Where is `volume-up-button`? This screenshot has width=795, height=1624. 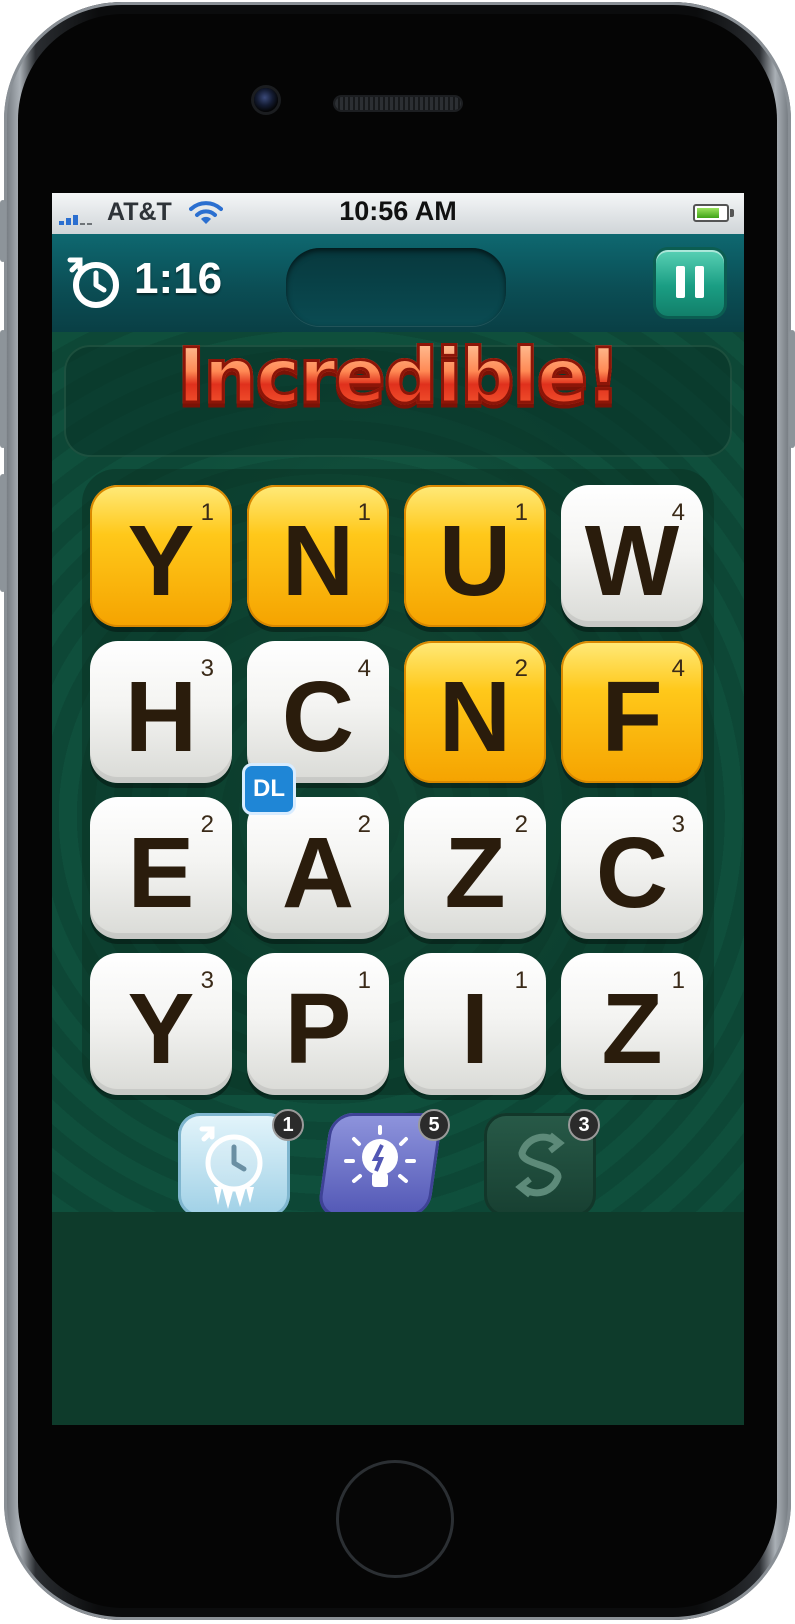
volume-up-button is located at coordinates (3, 389).